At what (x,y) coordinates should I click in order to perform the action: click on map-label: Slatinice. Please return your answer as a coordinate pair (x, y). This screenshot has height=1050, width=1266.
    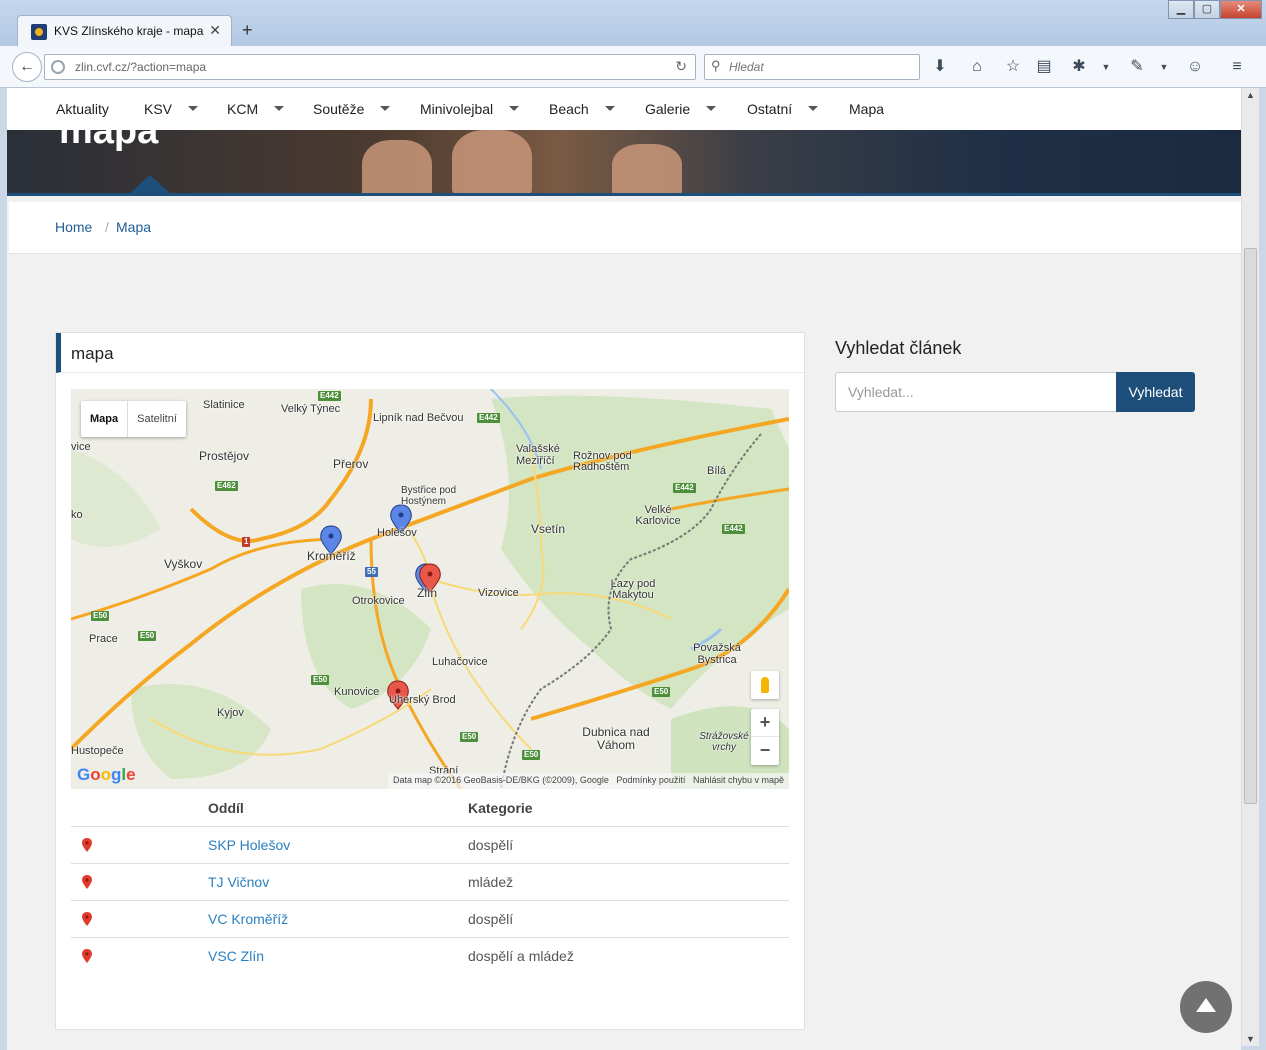
    Looking at the image, I should click on (224, 405).